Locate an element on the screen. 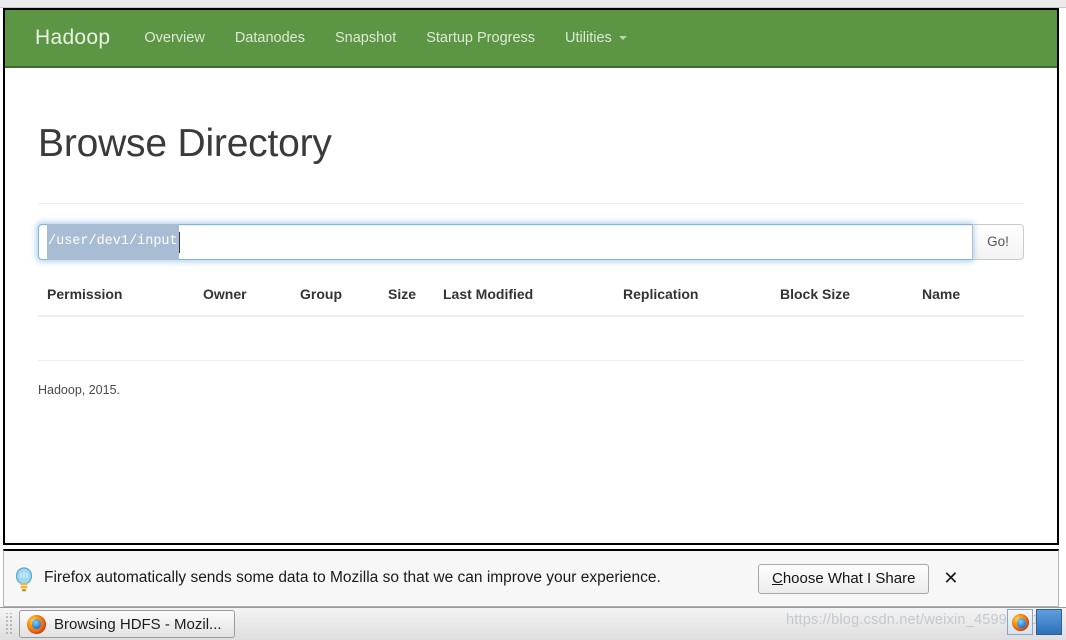 The image size is (1066, 640). nav-item-datanodes-label: Datanodes is located at coordinates (269, 38).